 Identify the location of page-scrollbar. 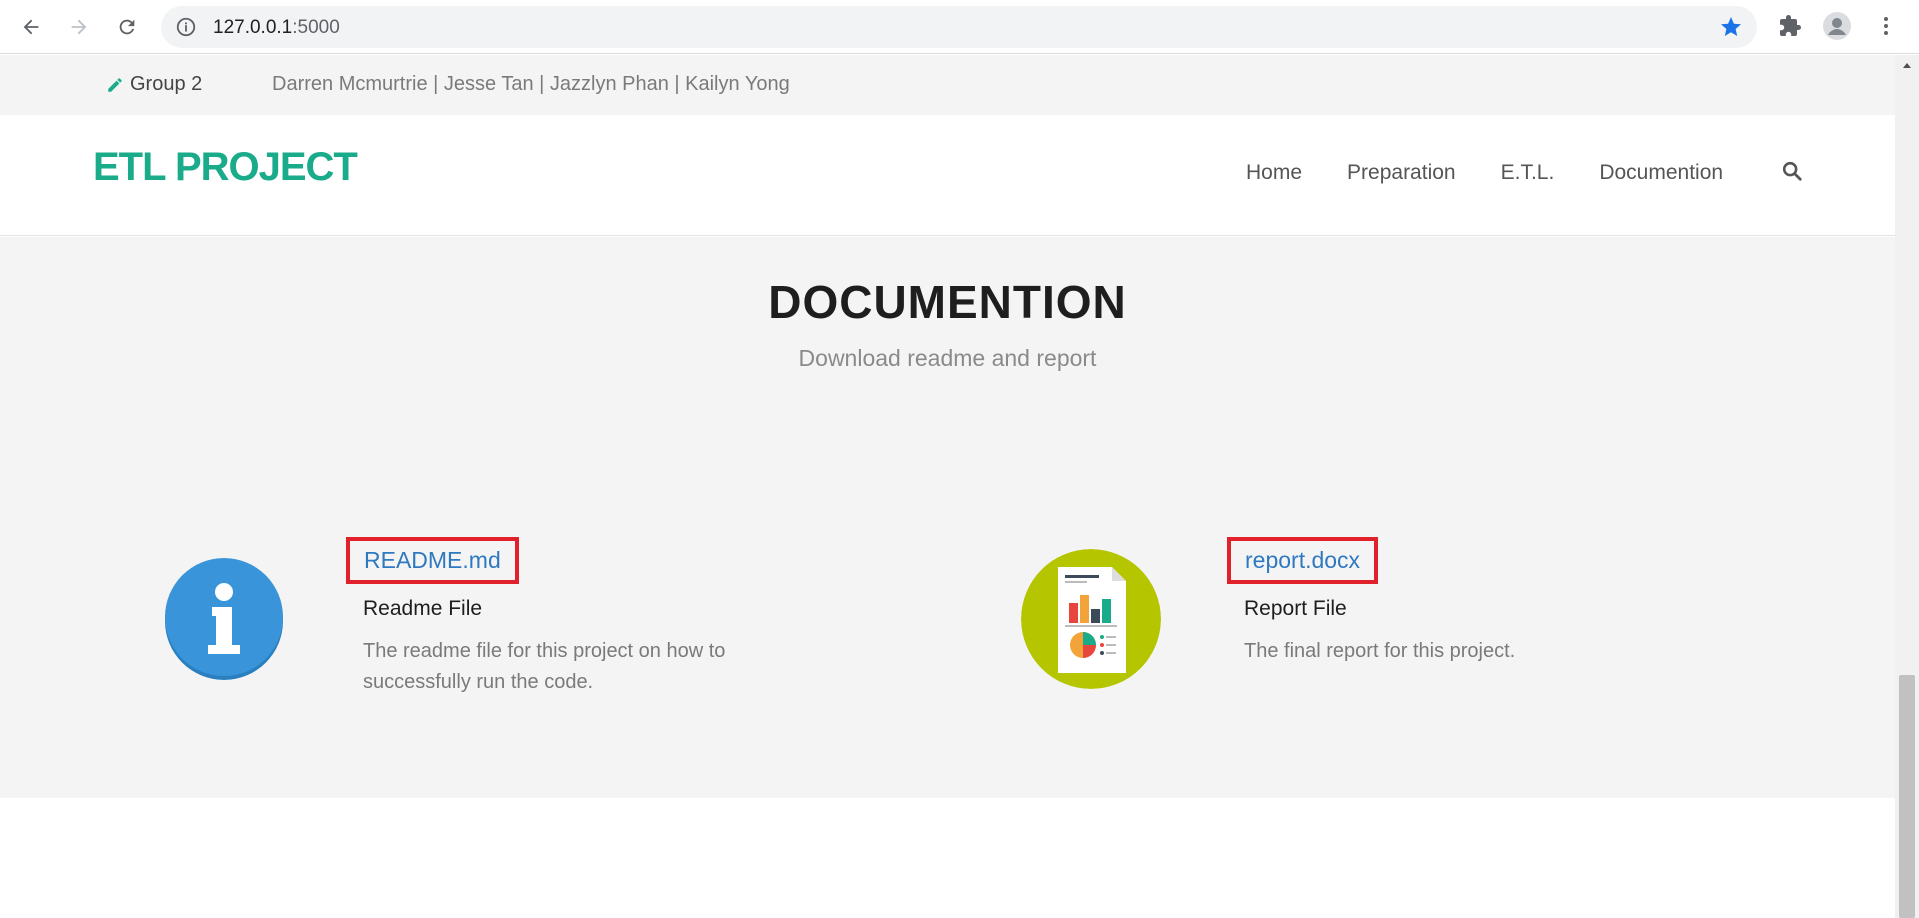
(1907, 486).